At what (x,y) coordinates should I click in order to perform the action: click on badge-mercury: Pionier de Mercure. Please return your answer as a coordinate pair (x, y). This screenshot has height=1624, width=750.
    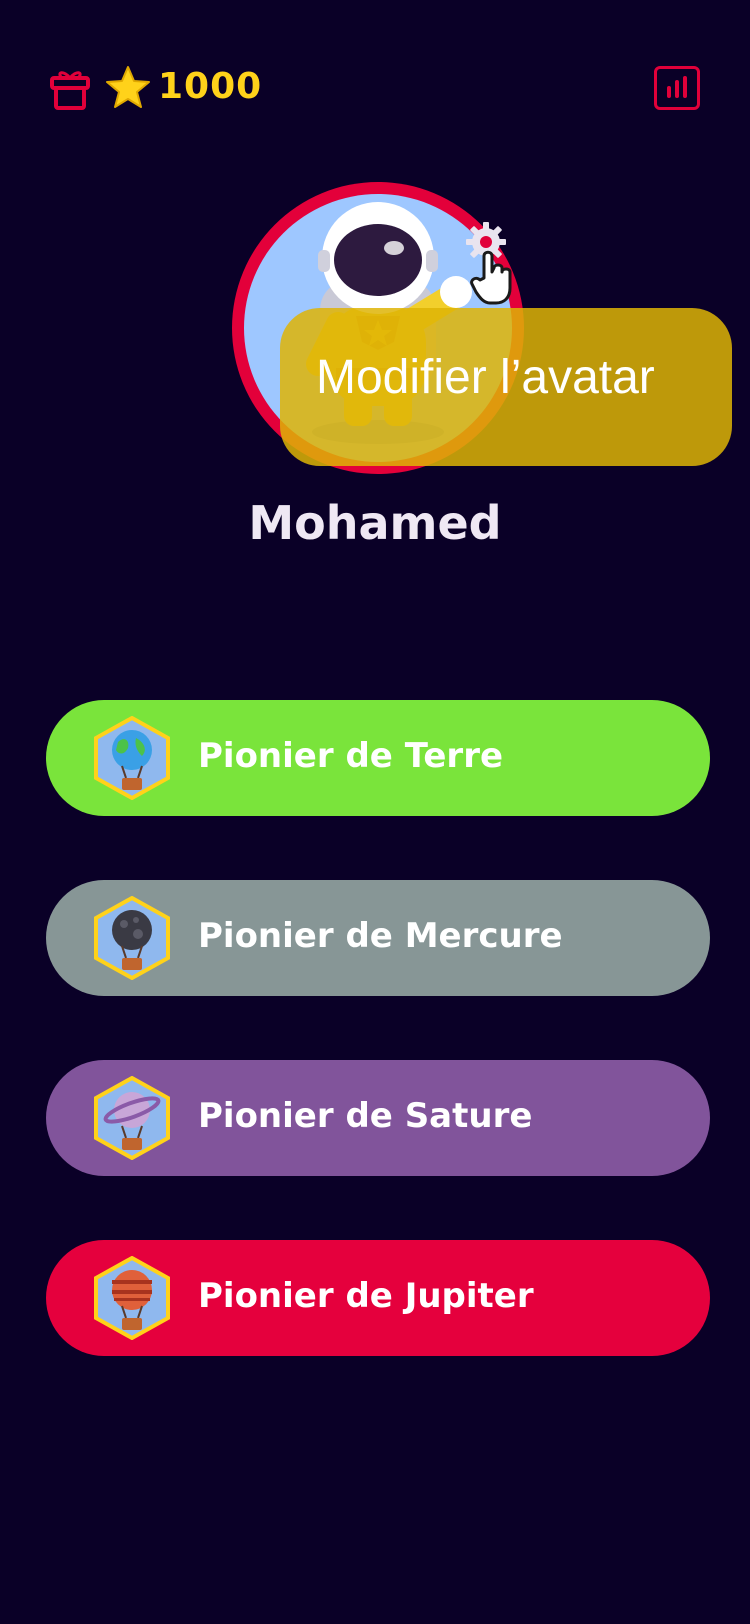
    Looking at the image, I should click on (378, 938).